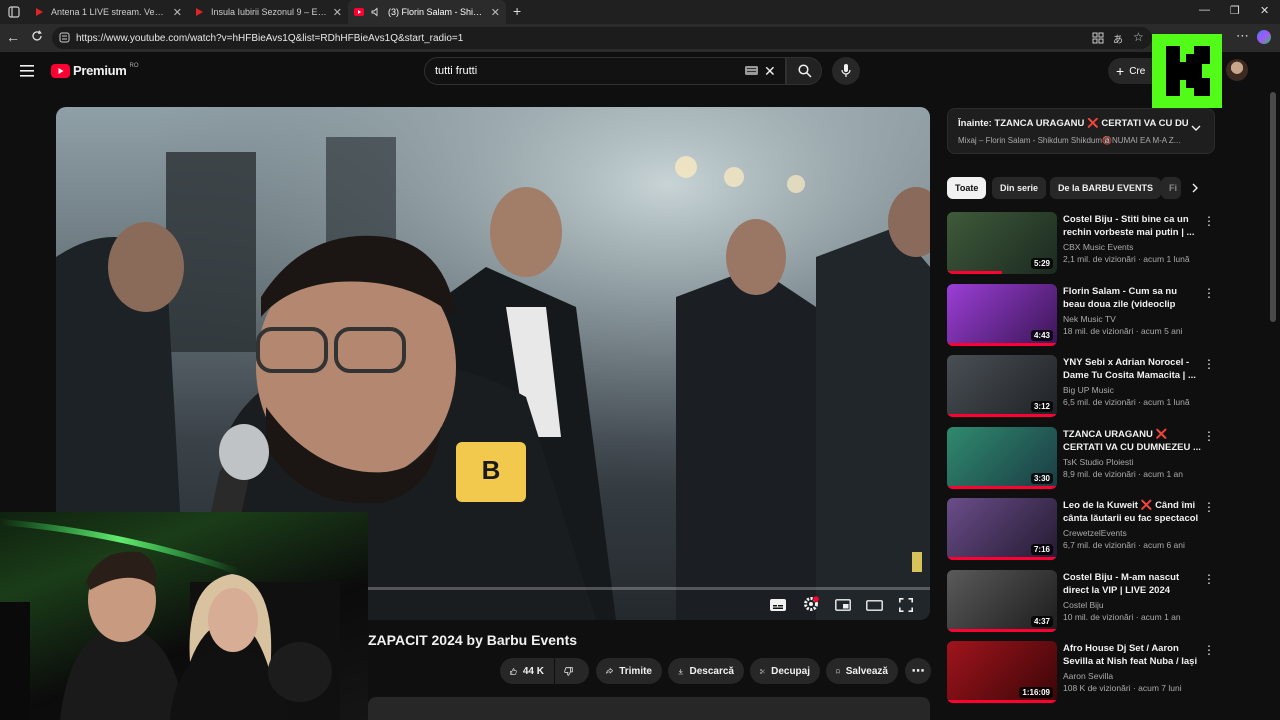  I want to click on video-thumbnail: 1:16:09, so click(1002, 672).